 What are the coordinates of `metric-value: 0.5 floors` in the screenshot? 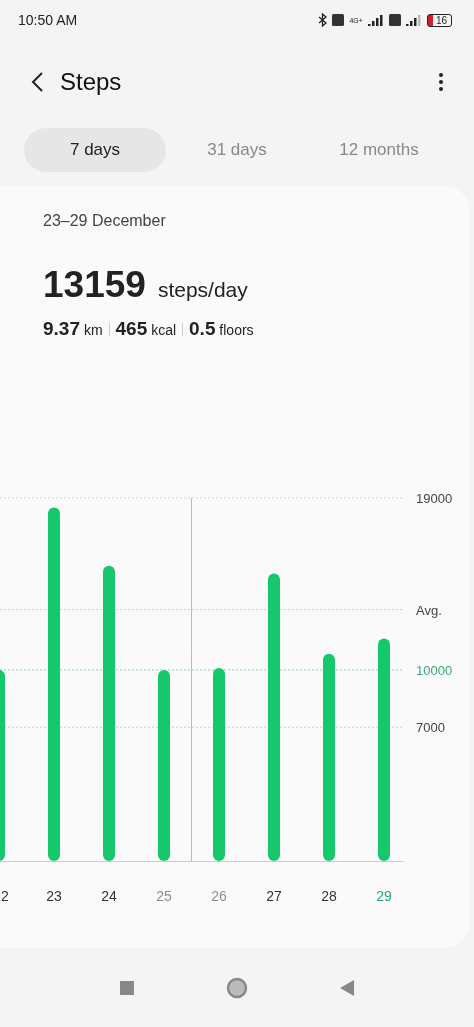 It's located at (221, 329).